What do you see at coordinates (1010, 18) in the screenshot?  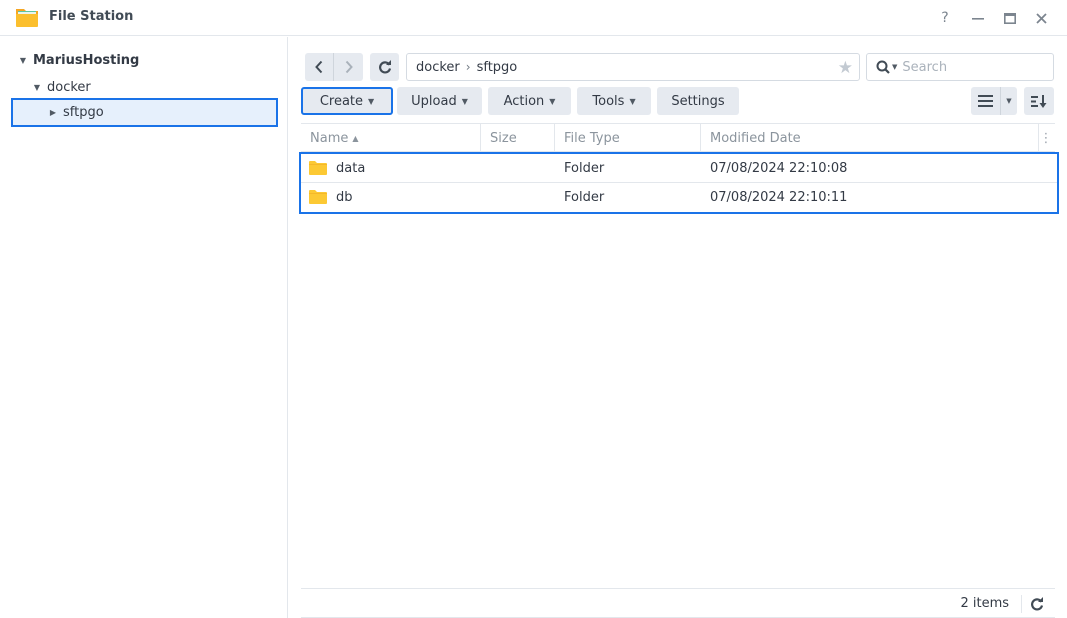 I see `maximize-icon` at bounding box center [1010, 18].